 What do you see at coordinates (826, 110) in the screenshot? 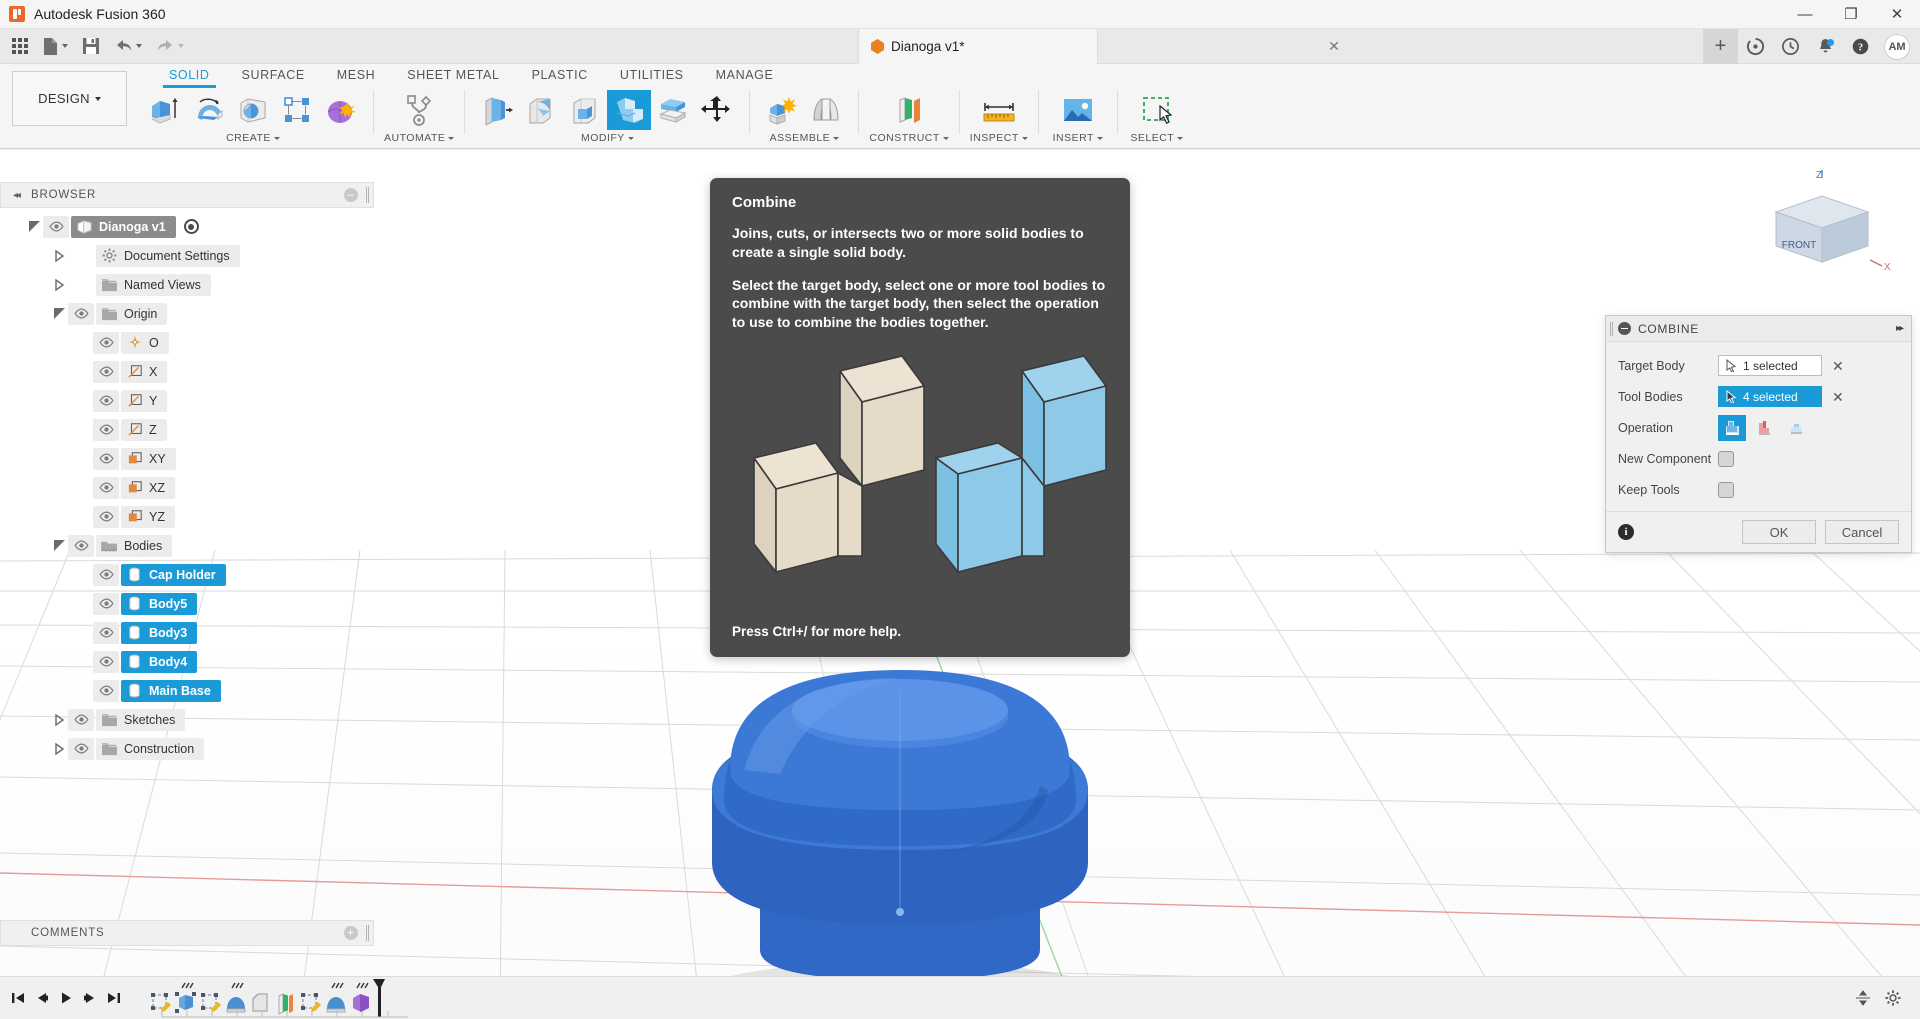
I see `joint-icon` at bounding box center [826, 110].